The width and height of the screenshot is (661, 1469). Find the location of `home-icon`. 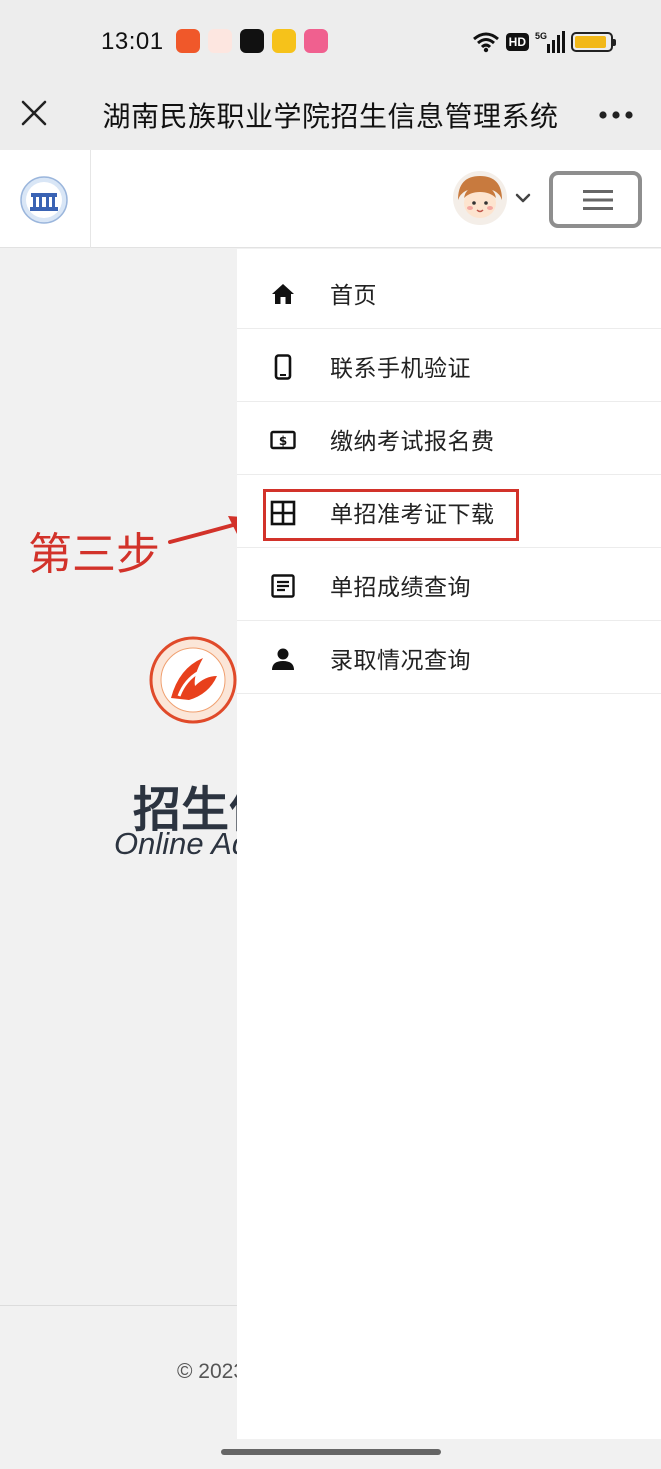

home-icon is located at coordinates (283, 294).